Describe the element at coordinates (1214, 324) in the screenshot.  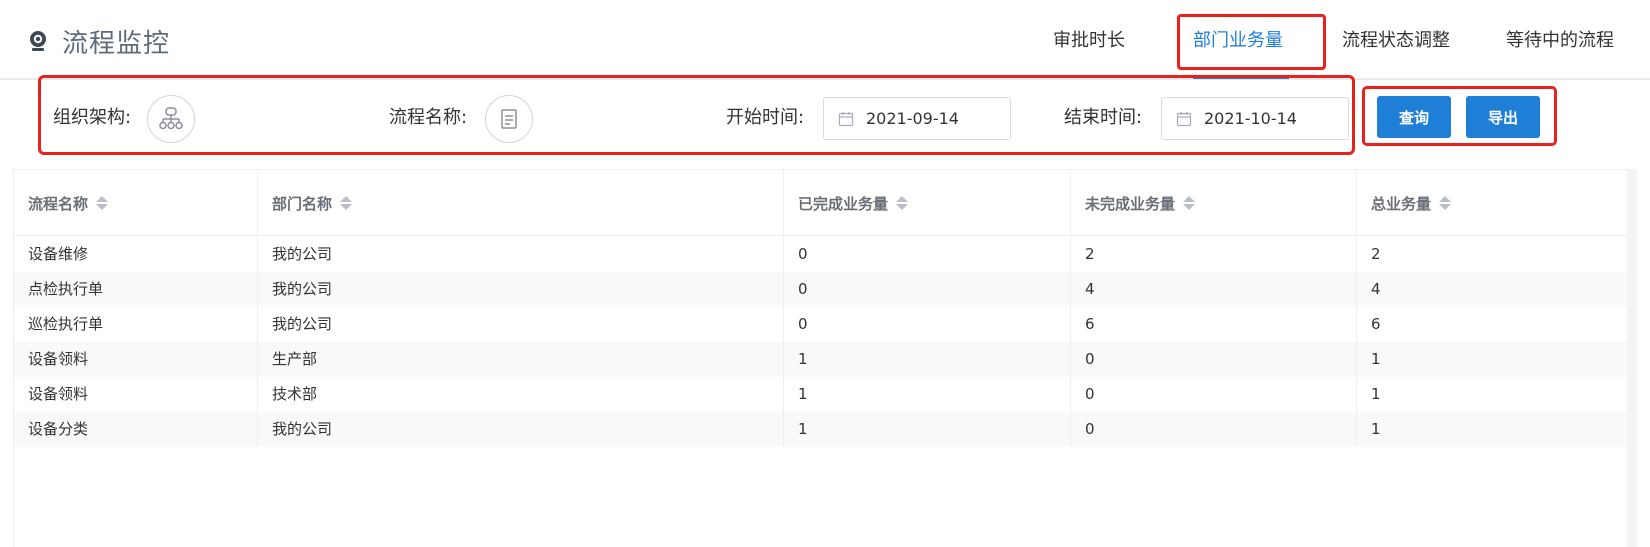
I see `cell-incomplete: 6` at that location.